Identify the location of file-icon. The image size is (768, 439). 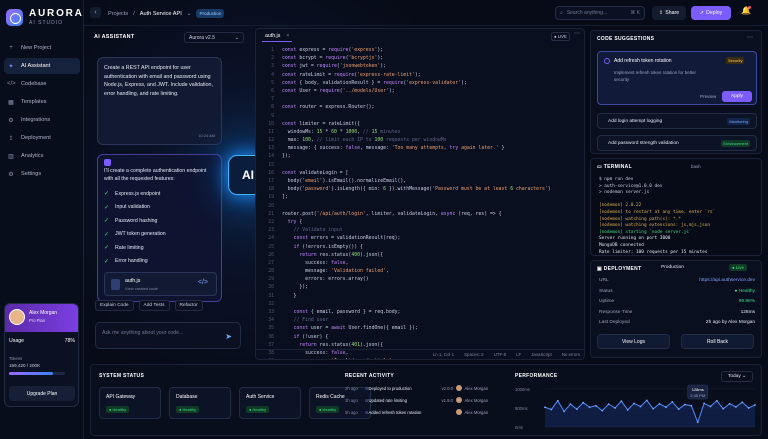
(115, 284).